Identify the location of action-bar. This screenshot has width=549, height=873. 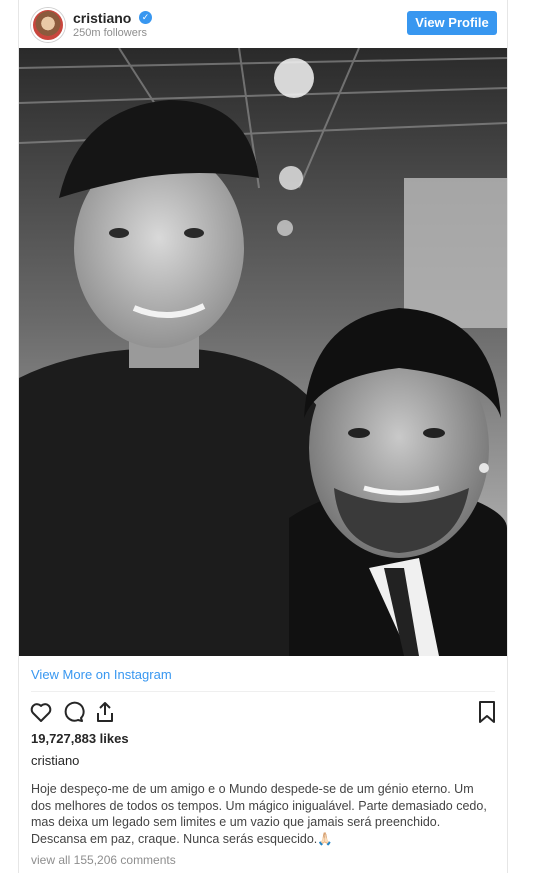
(263, 713).